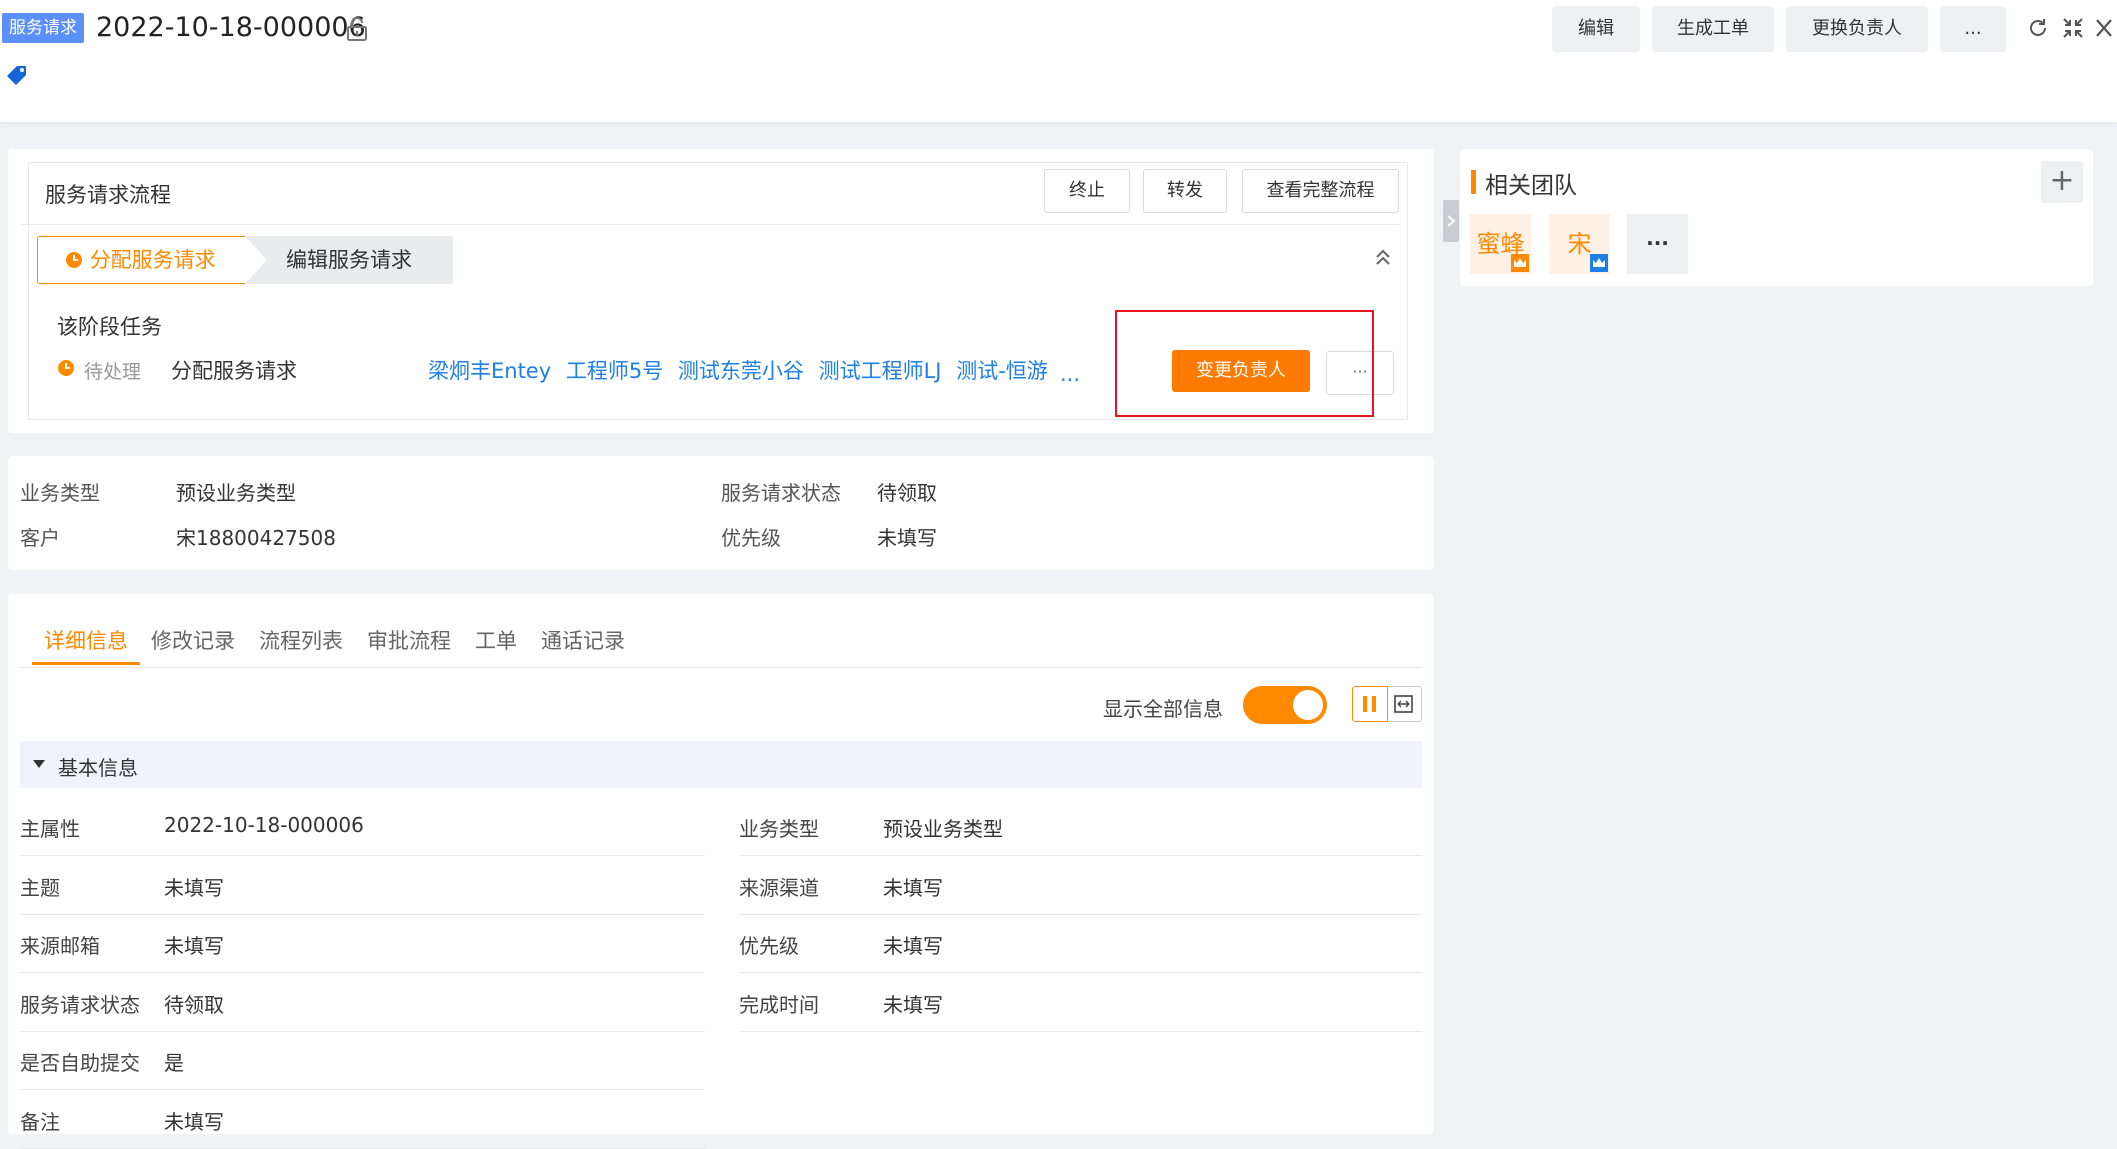  What do you see at coordinates (256, 536) in the screenshot?
I see `summary-customer-link: 宋18800427508` at bounding box center [256, 536].